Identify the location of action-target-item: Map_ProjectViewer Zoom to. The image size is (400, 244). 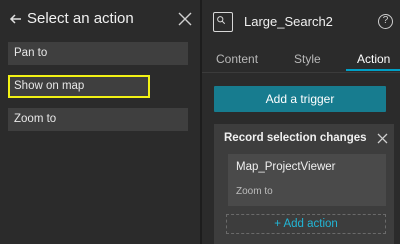
(307, 180).